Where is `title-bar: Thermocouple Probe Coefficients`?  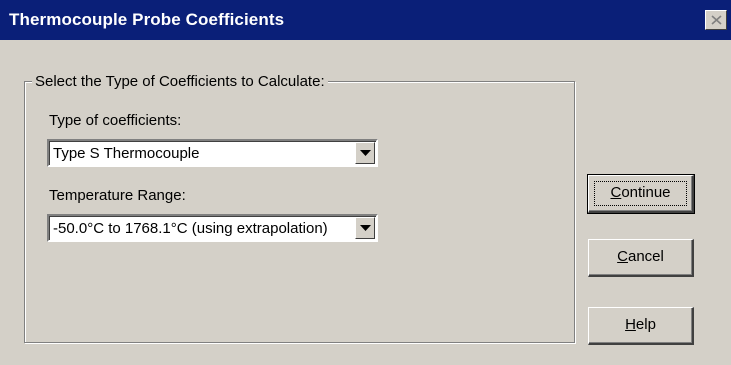
title-bar: Thermocouple Probe Coefficients is located at coordinates (365, 20).